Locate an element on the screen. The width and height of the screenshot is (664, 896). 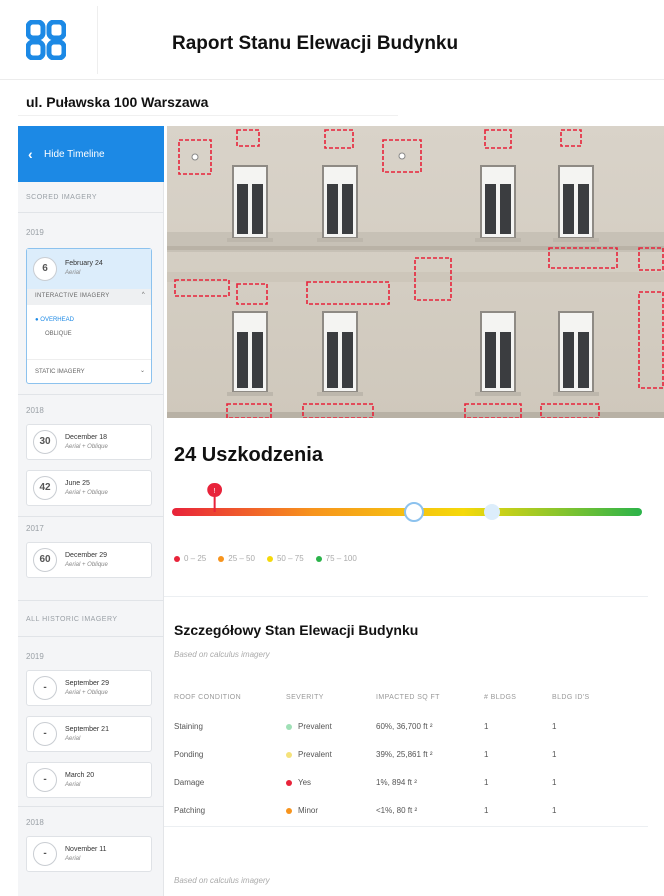
score-badge: 6 is located at coordinates (45, 269).